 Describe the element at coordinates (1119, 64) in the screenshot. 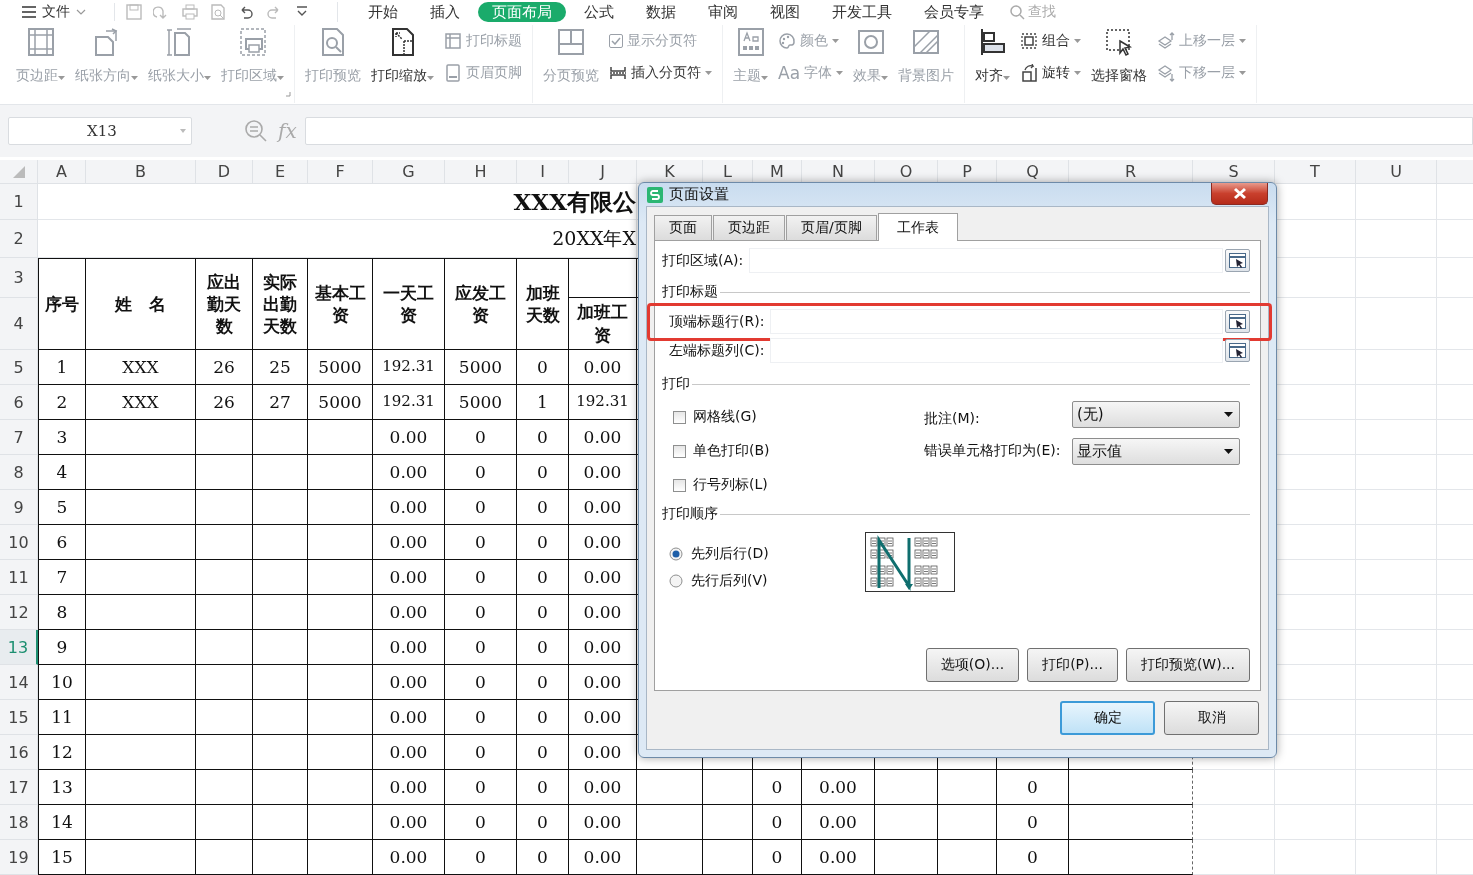

I see `ribbon-button: 选择窗格` at that location.